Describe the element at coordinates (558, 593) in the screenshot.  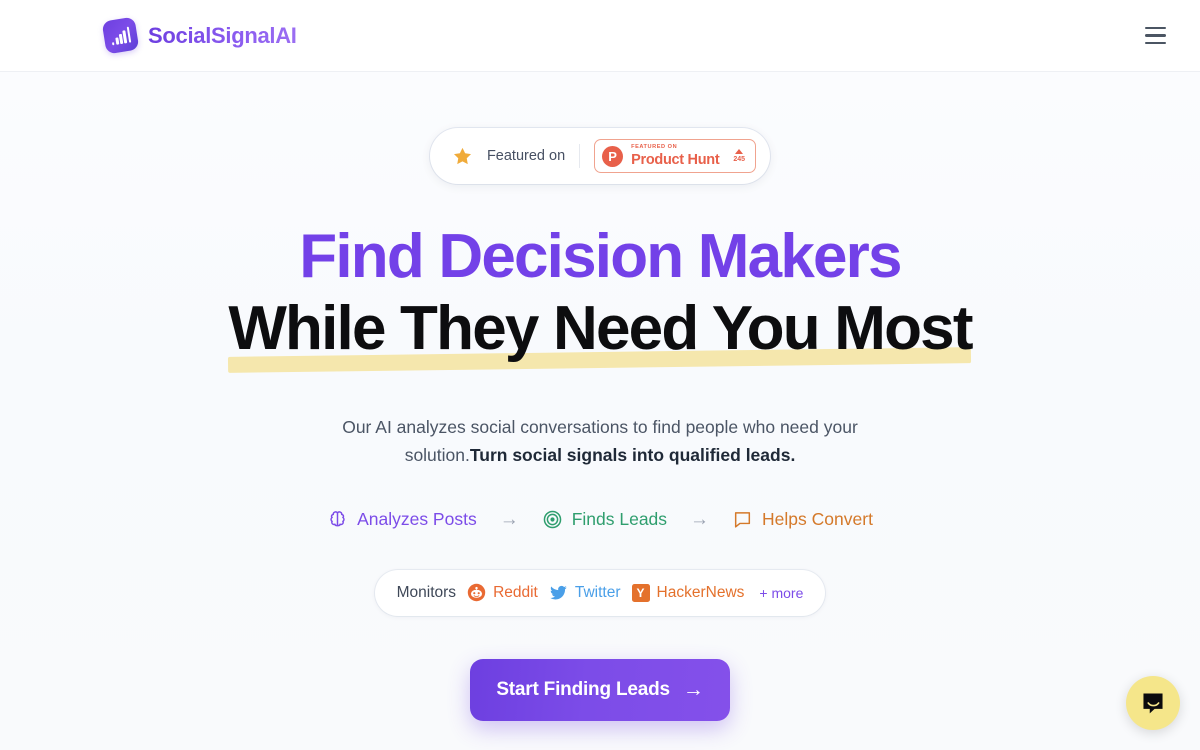
I see `twitter-bird-icon` at that location.